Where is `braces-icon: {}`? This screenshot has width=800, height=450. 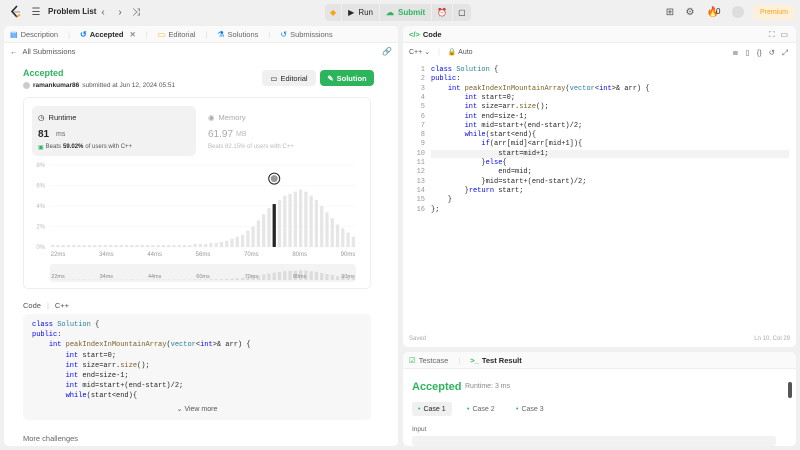 braces-icon: {} is located at coordinates (759, 53).